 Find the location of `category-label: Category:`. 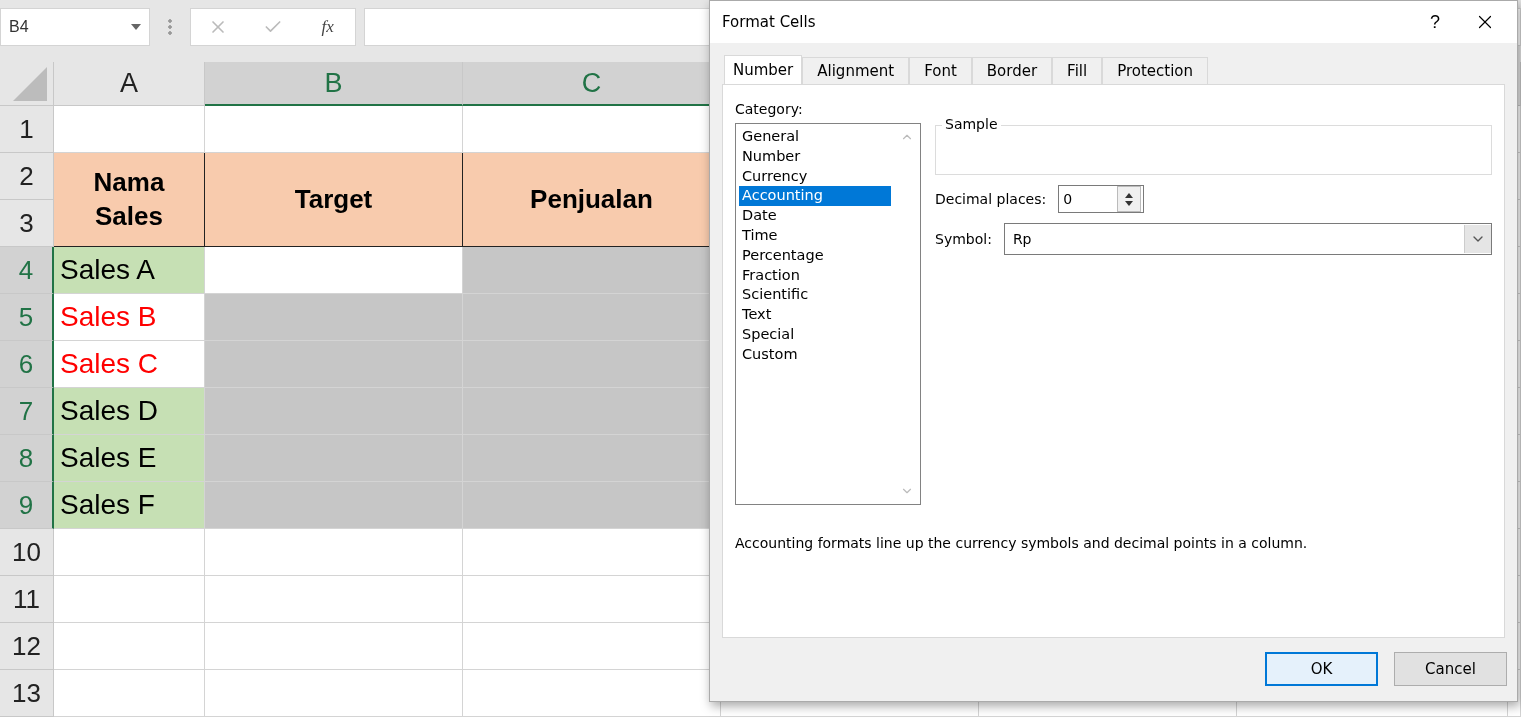

category-label: Category: is located at coordinates (769, 109).